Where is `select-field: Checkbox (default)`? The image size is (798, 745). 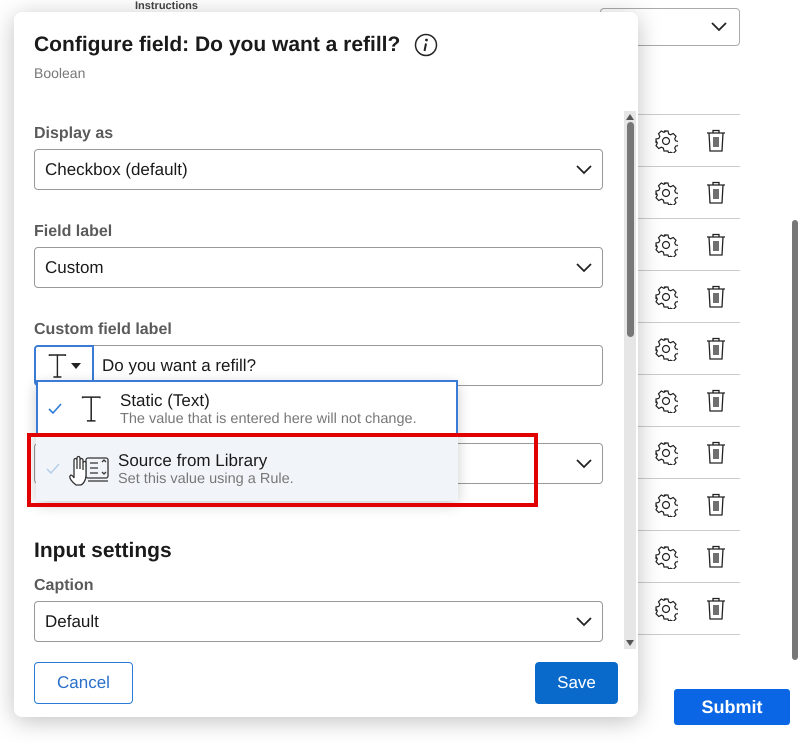
select-field: Checkbox (default) is located at coordinates (318, 169).